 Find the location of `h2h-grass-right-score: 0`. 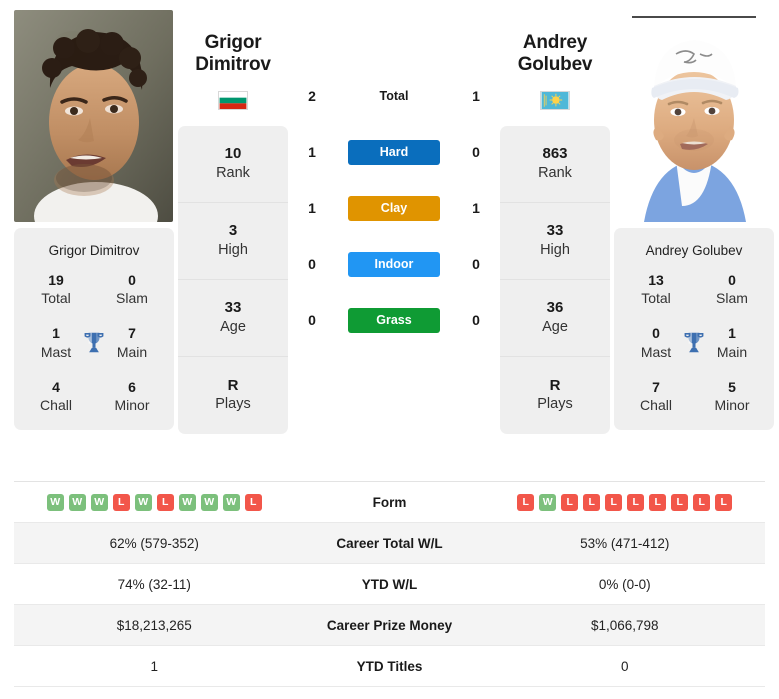

h2h-grass-right-score: 0 is located at coordinates (476, 320).